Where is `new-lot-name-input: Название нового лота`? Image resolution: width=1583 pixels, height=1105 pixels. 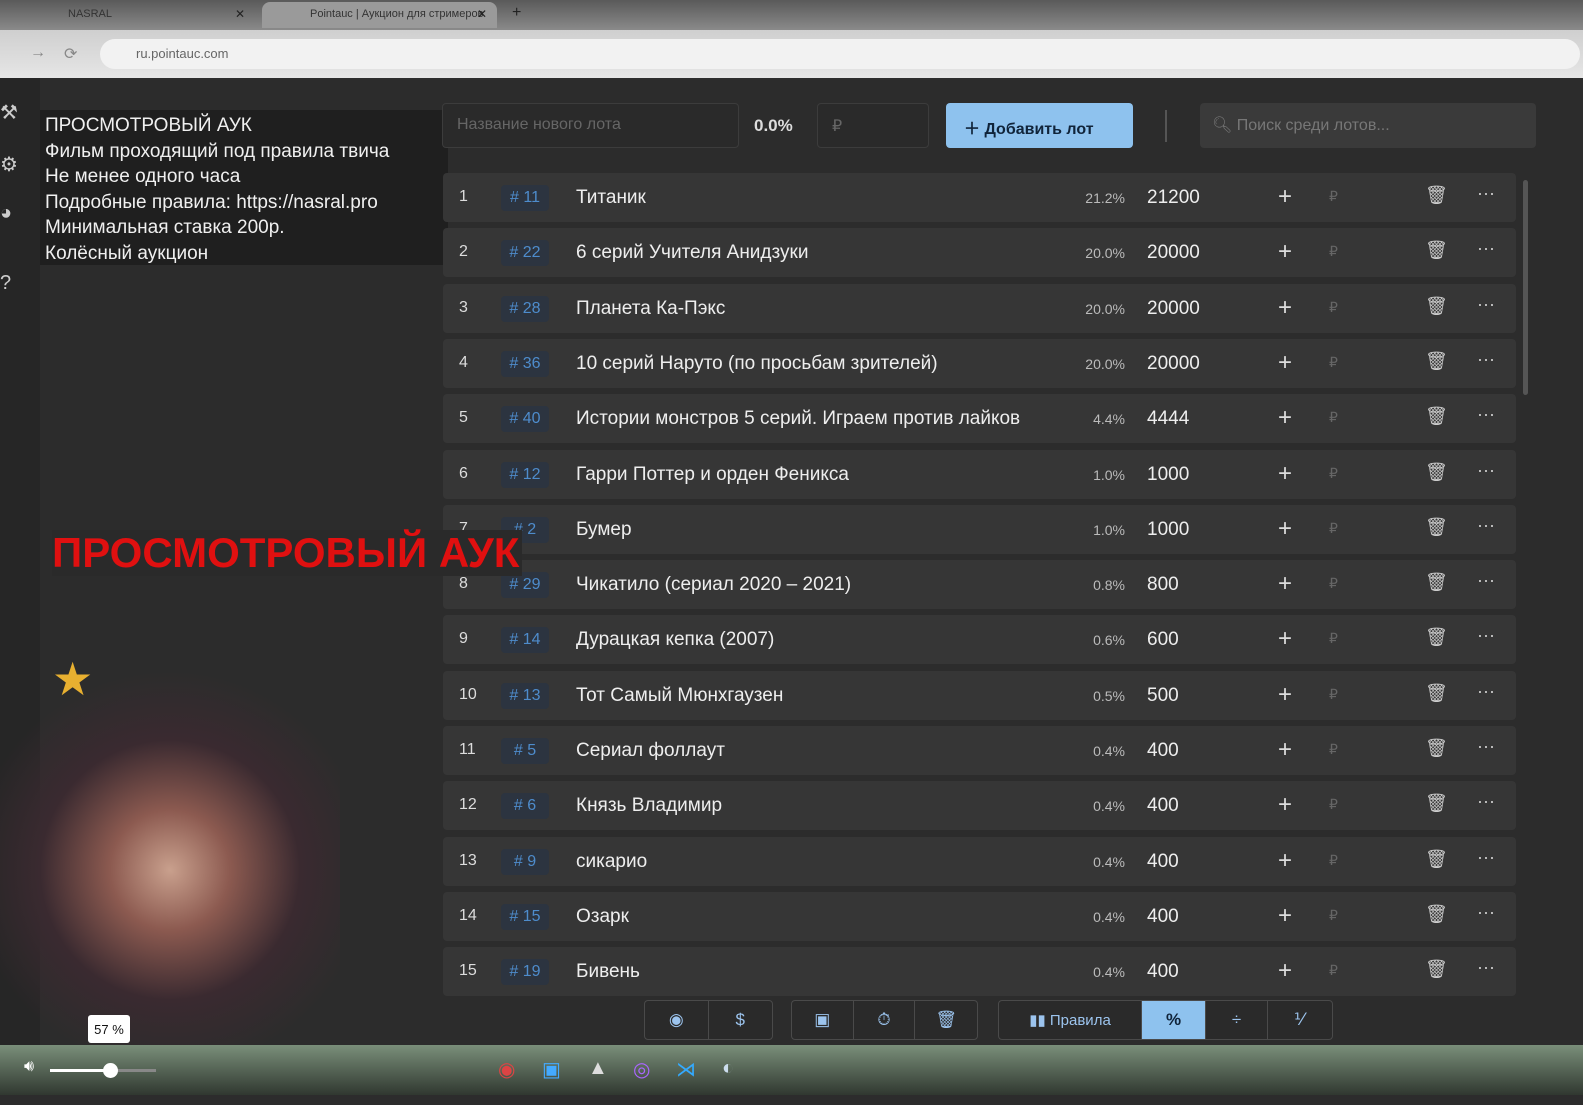
new-lot-name-input: Название нового лота is located at coordinates (590, 125).